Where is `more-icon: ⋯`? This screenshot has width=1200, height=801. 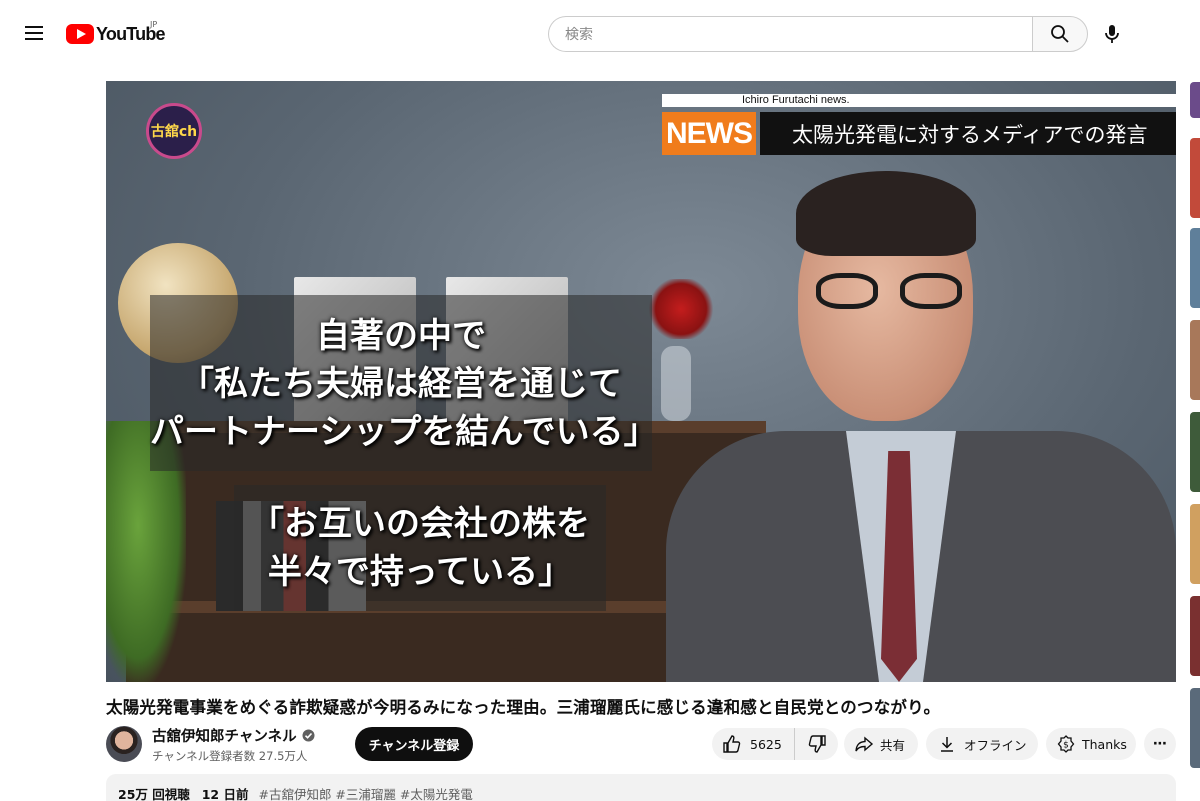
more-icon: ⋯ is located at coordinates (1160, 744).